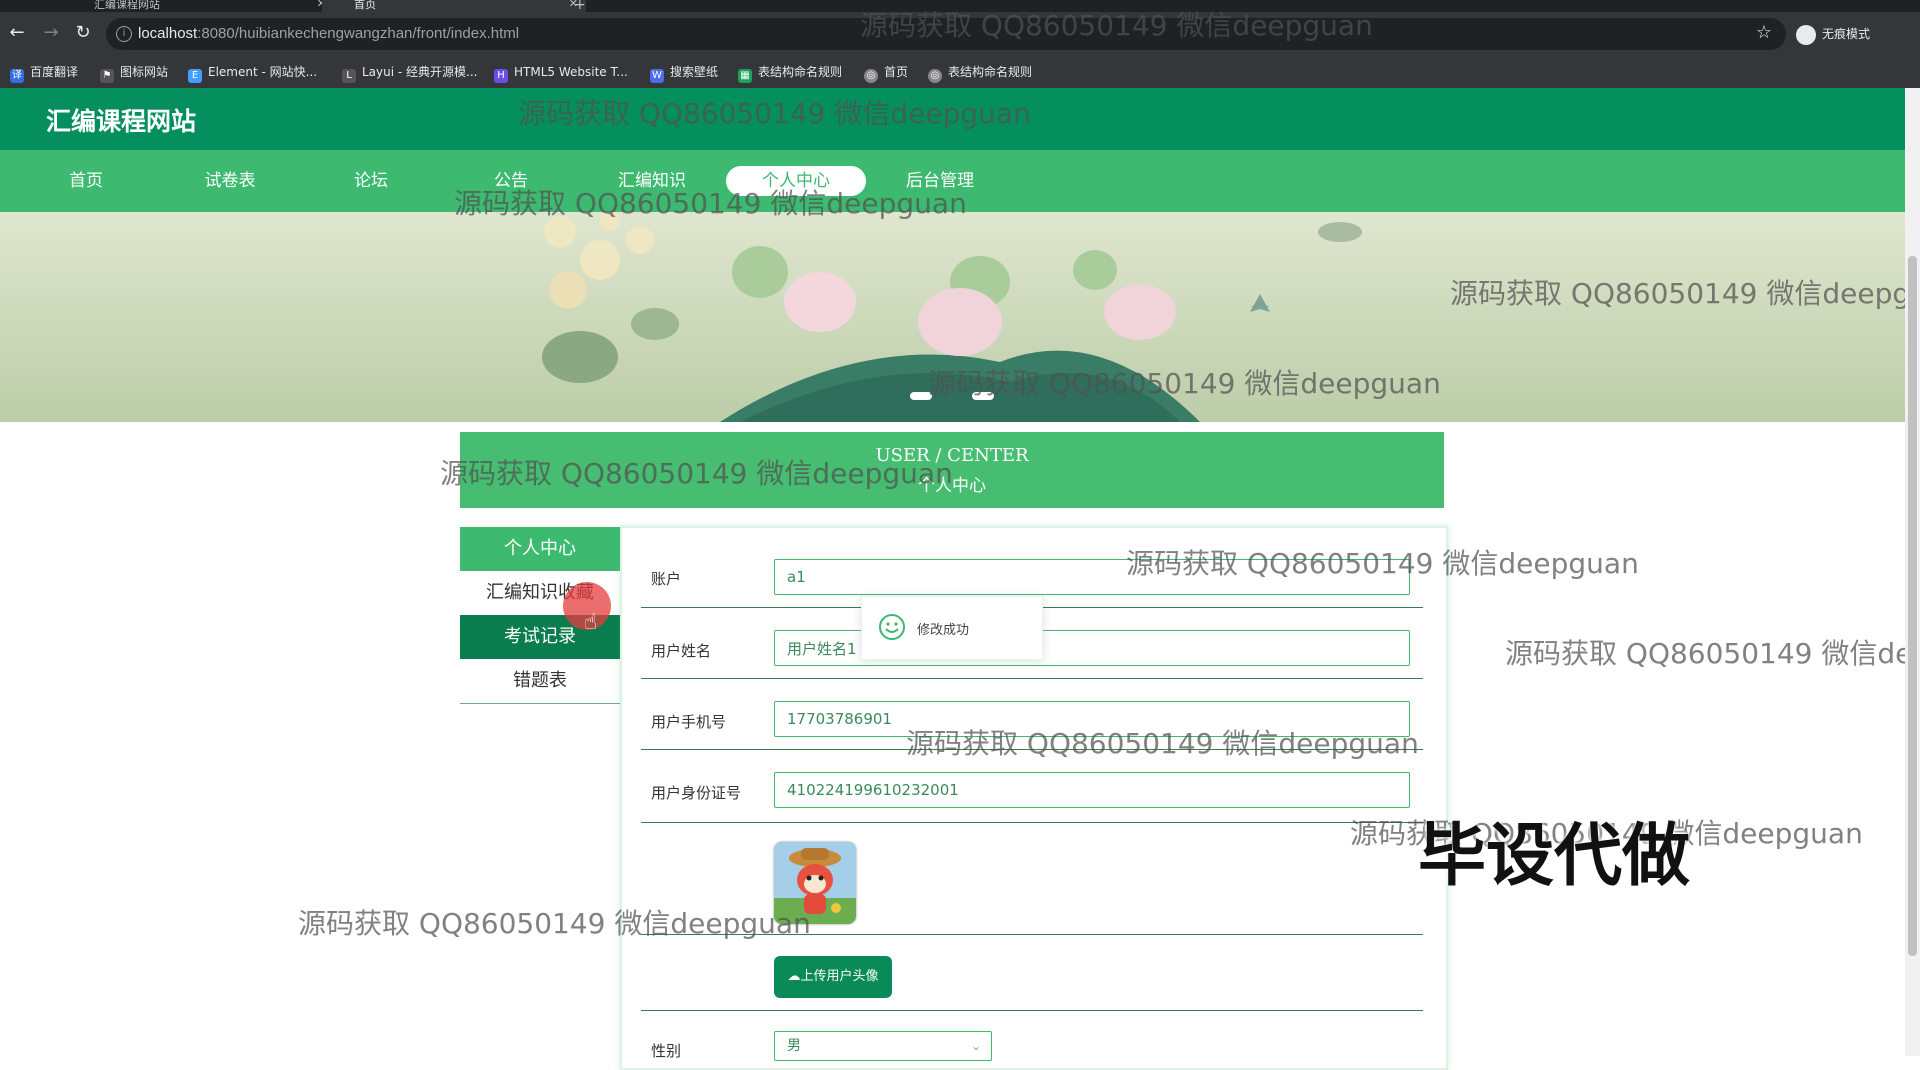  What do you see at coordinates (584, 6) in the screenshot?
I see `new-tab-icon: +` at bounding box center [584, 6].